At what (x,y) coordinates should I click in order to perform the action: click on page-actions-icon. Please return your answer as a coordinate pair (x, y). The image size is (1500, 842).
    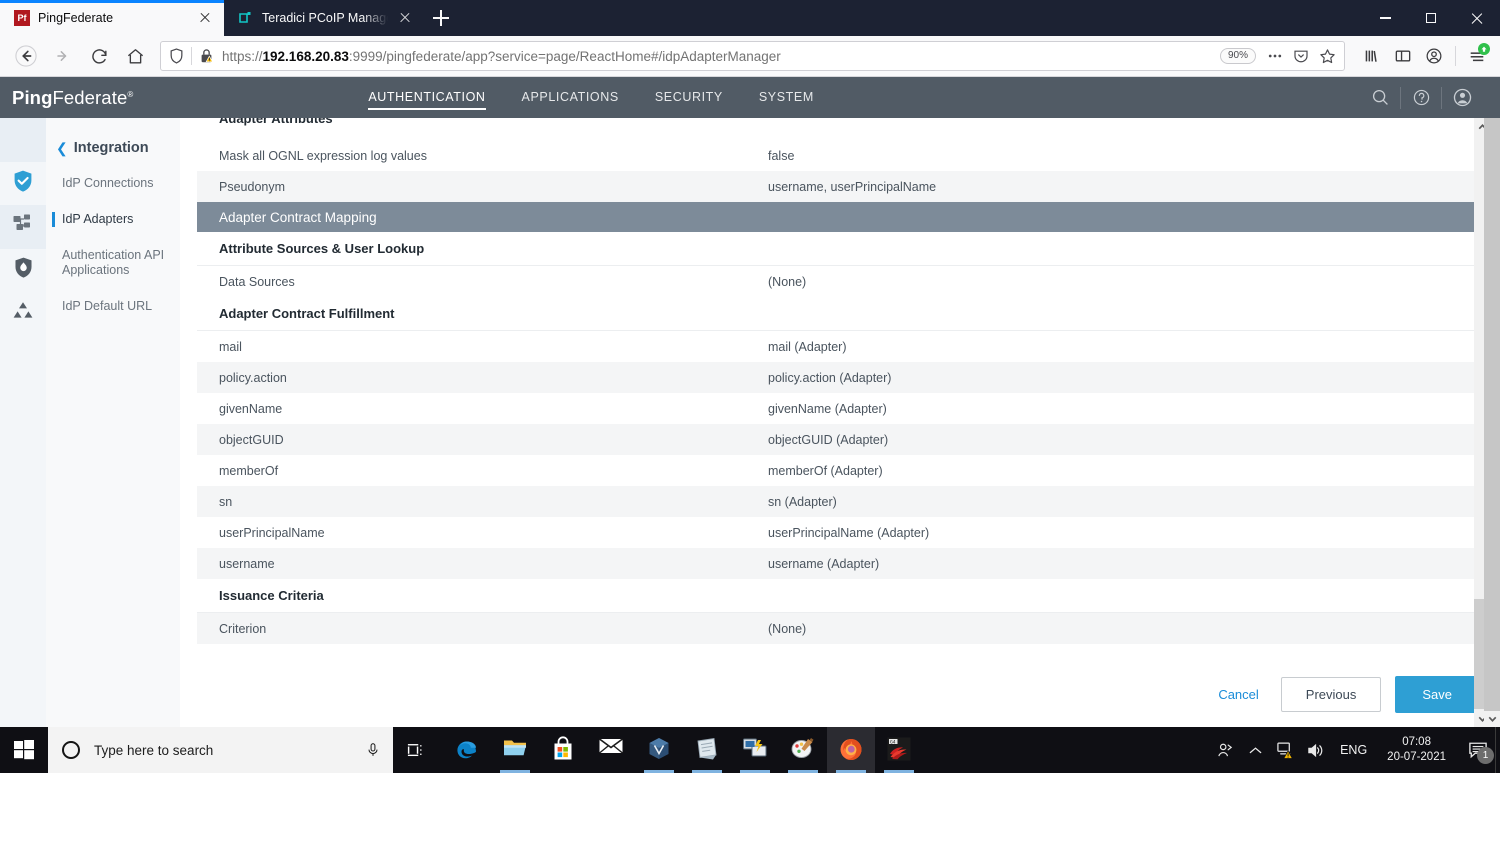
    Looking at the image, I should click on (1275, 56).